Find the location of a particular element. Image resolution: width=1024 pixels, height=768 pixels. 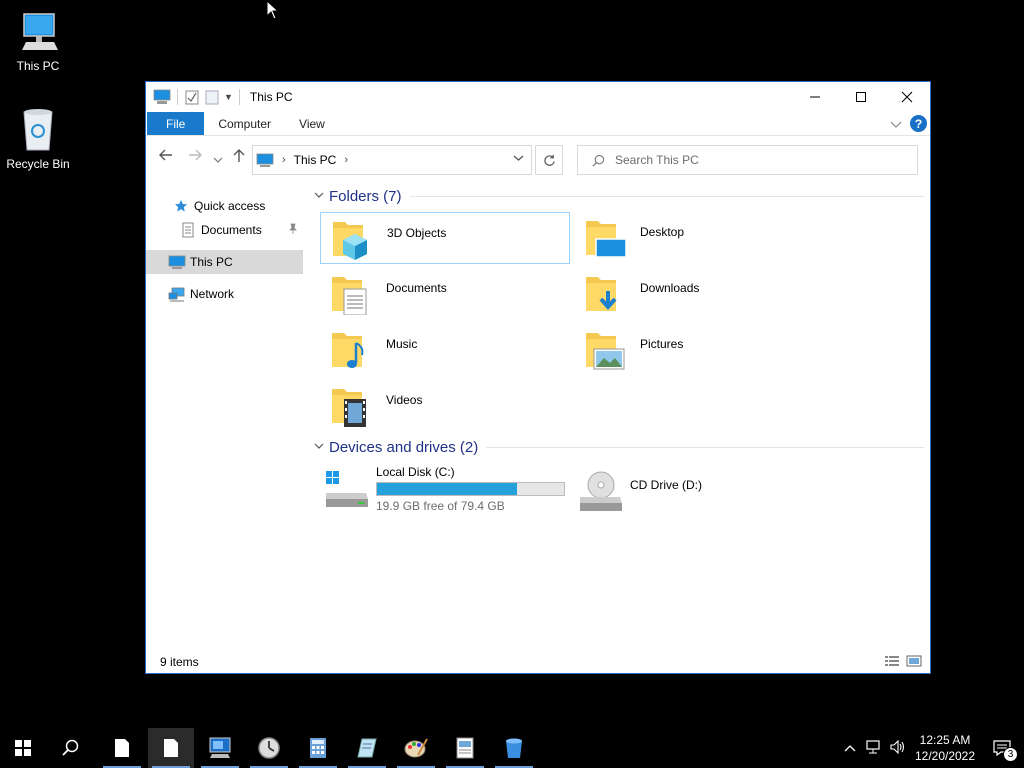

properties-icon is located at coordinates (192, 97).